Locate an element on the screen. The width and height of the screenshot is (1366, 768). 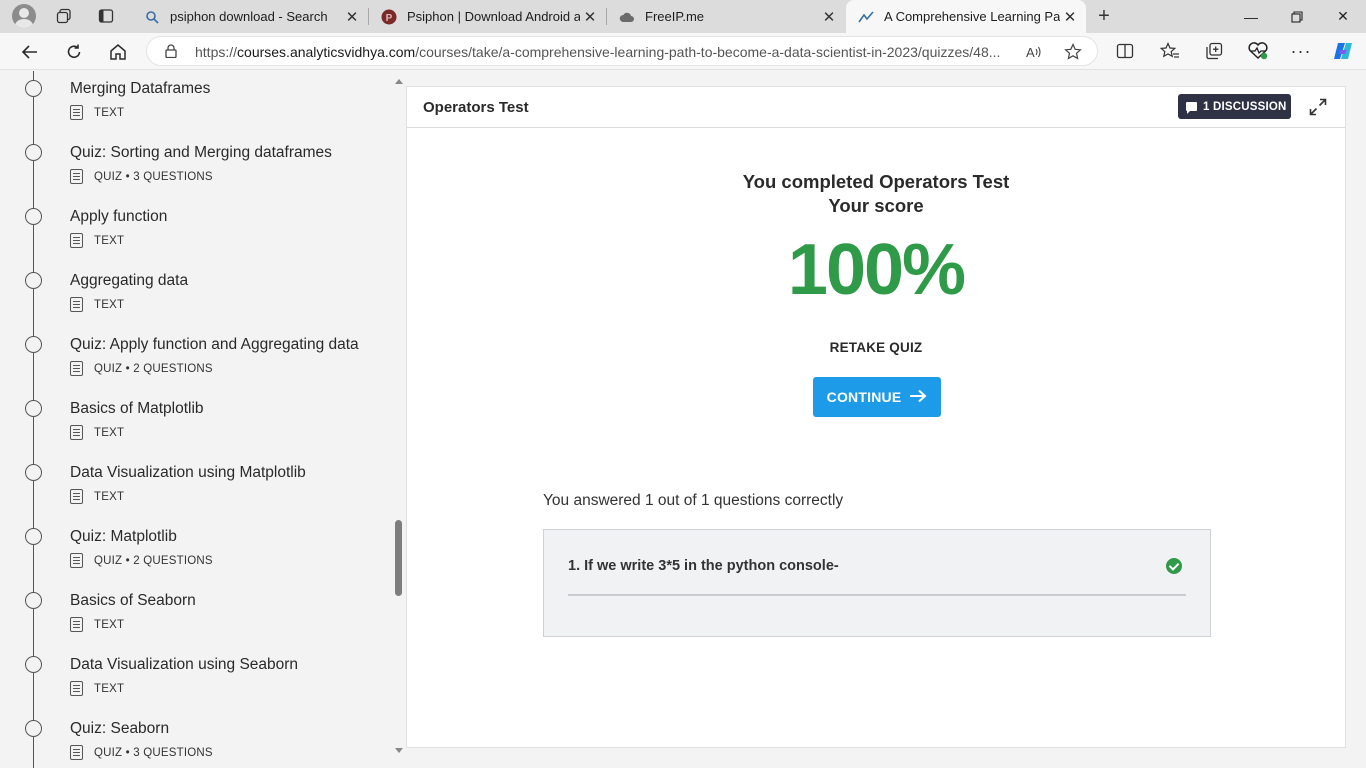
lesson-title: Quiz: Seaborn is located at coordinates (120, 728).